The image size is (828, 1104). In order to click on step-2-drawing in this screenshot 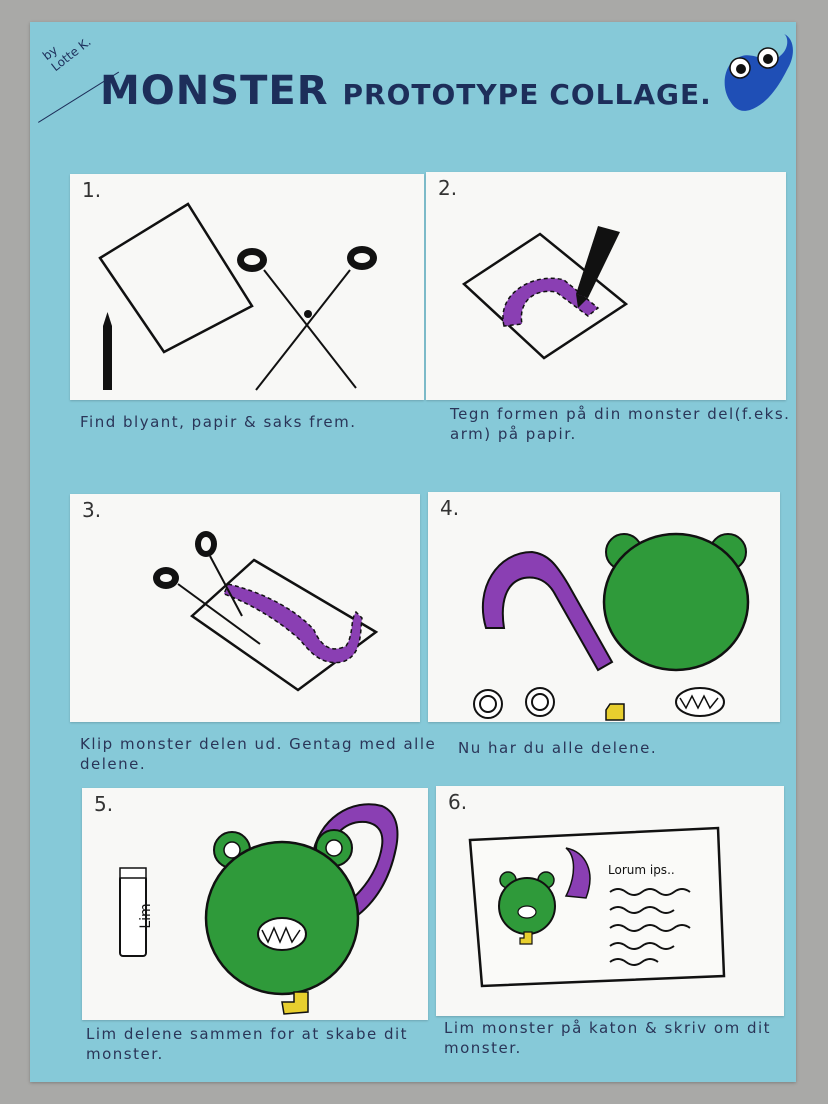, I will do `click(545, 293)`.